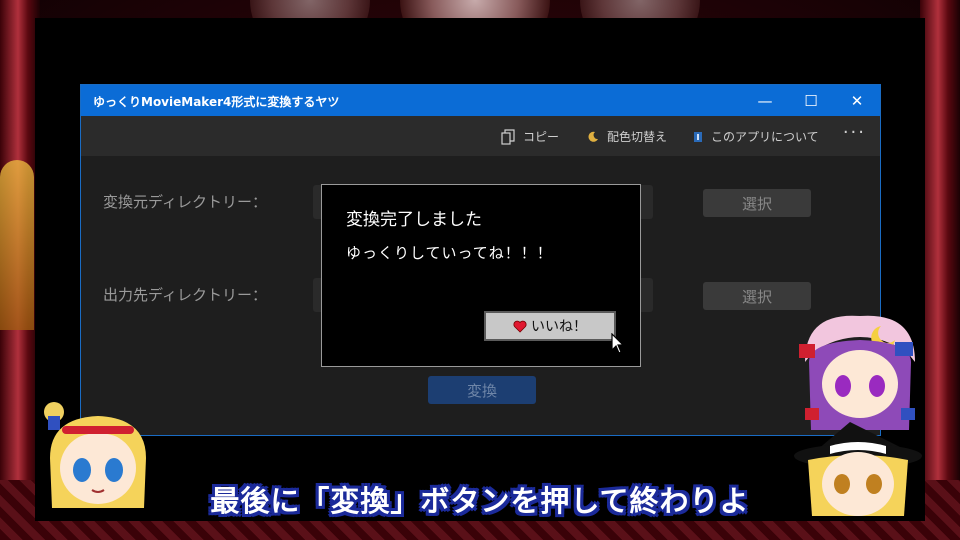 This screenshot has height=540, width=960. Describe the element at coordinates (520, 326) in the screenshot. I see `heart-icon` at that location.